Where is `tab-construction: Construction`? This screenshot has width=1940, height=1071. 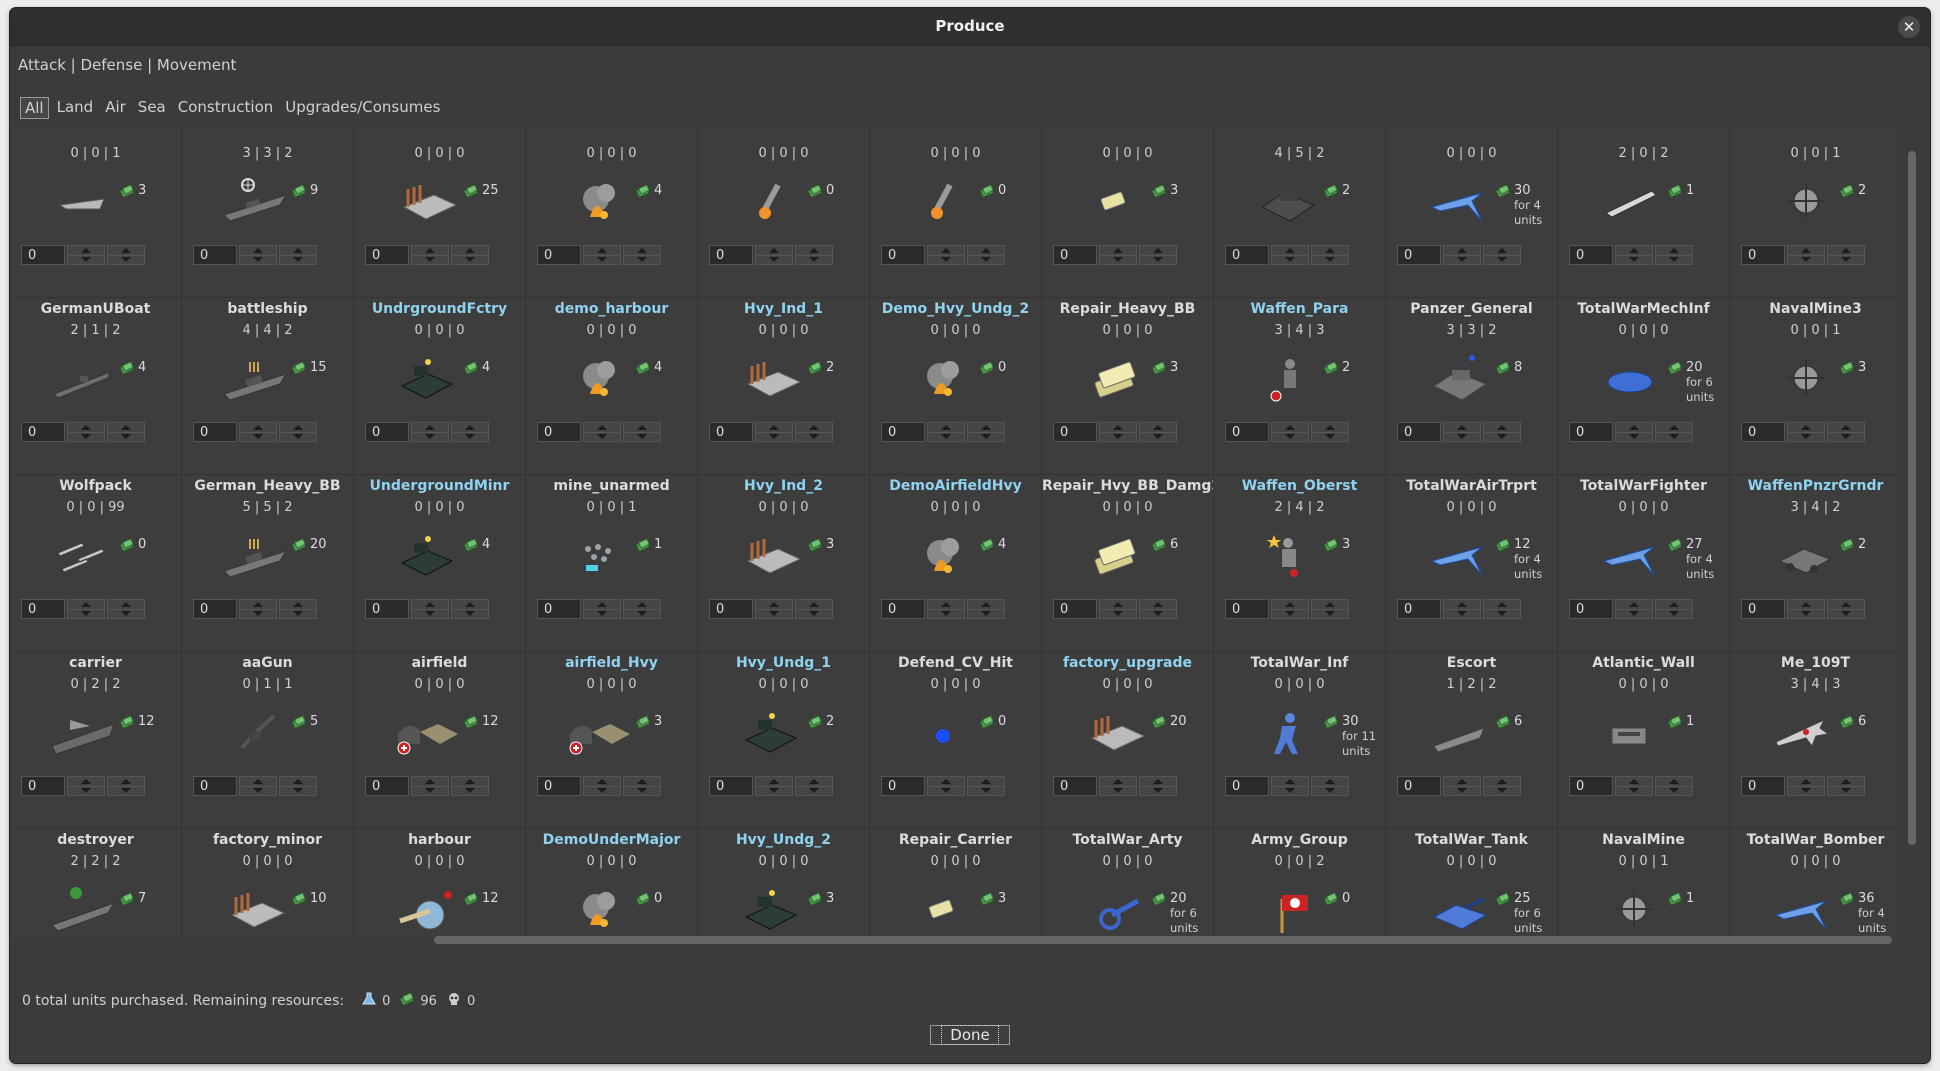
tab-construction: Construction is located at coordinates (226, 108).